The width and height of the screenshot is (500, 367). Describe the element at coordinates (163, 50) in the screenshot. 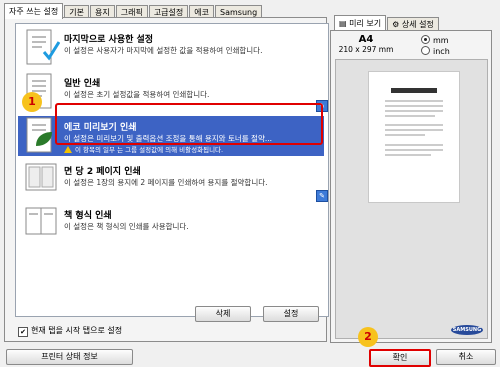

I see `preset-description: 이 설정은 사용자가 마지막에 설정한 값을 적용하여 인쇄합니다.` at that location.